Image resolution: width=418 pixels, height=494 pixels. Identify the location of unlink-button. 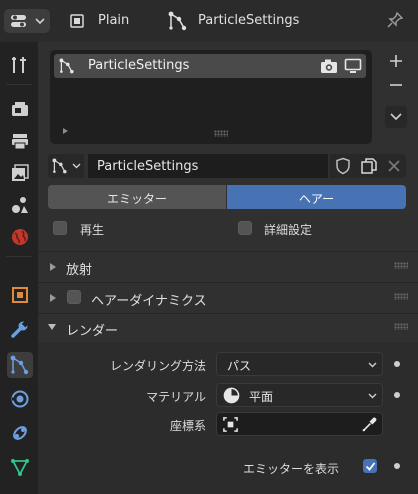
(394, 166).